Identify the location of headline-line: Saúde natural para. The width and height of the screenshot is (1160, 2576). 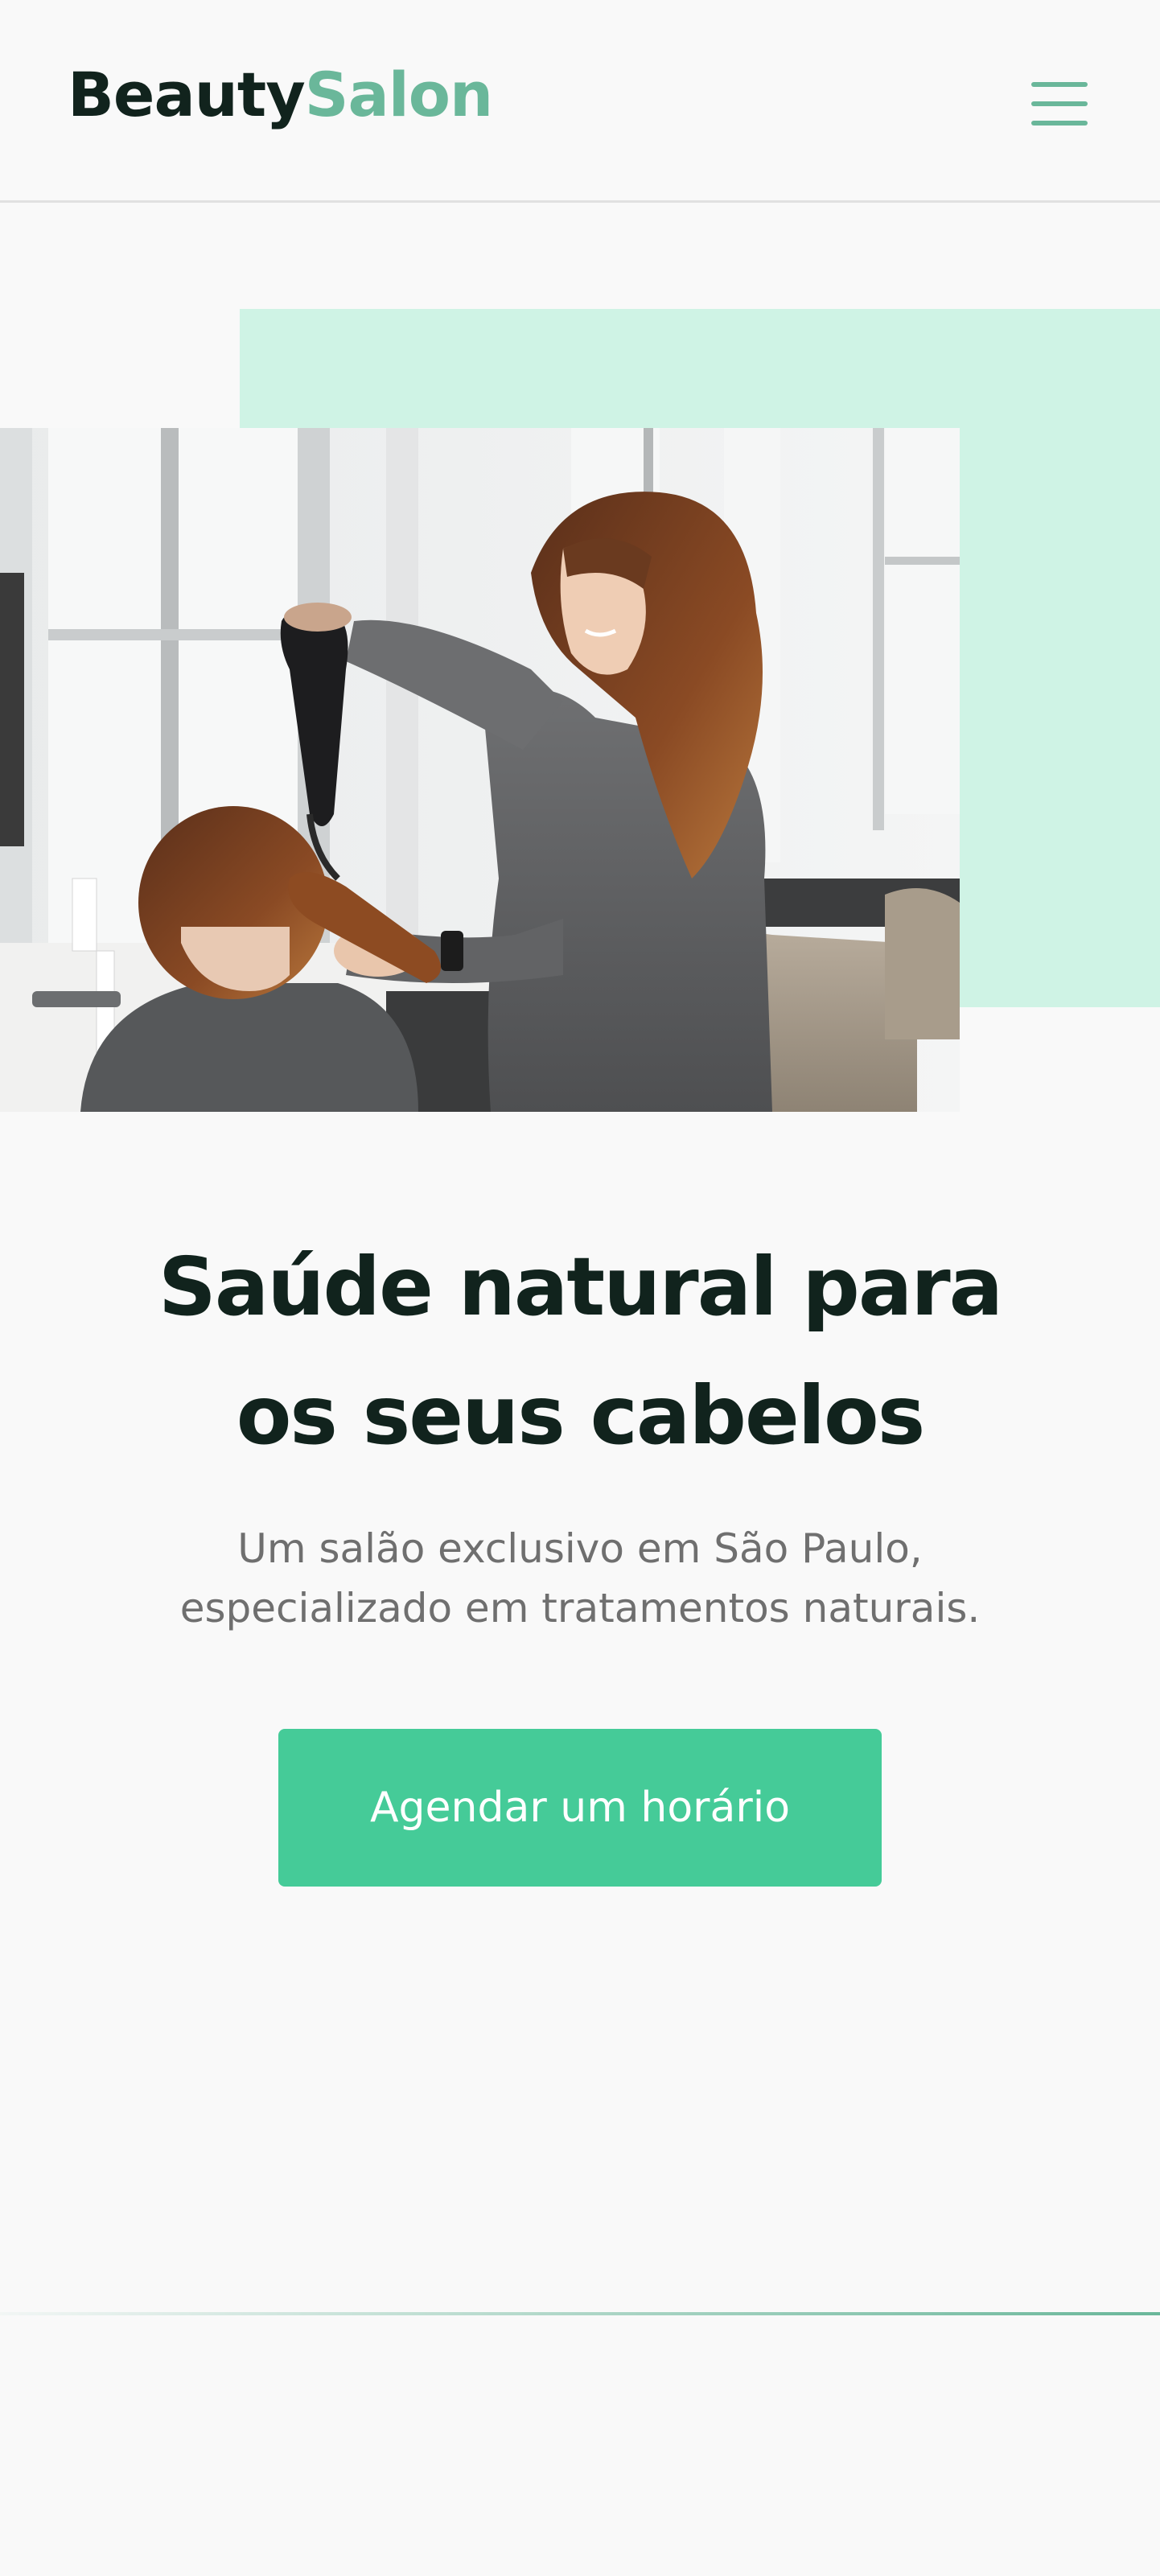
(580, 1287).